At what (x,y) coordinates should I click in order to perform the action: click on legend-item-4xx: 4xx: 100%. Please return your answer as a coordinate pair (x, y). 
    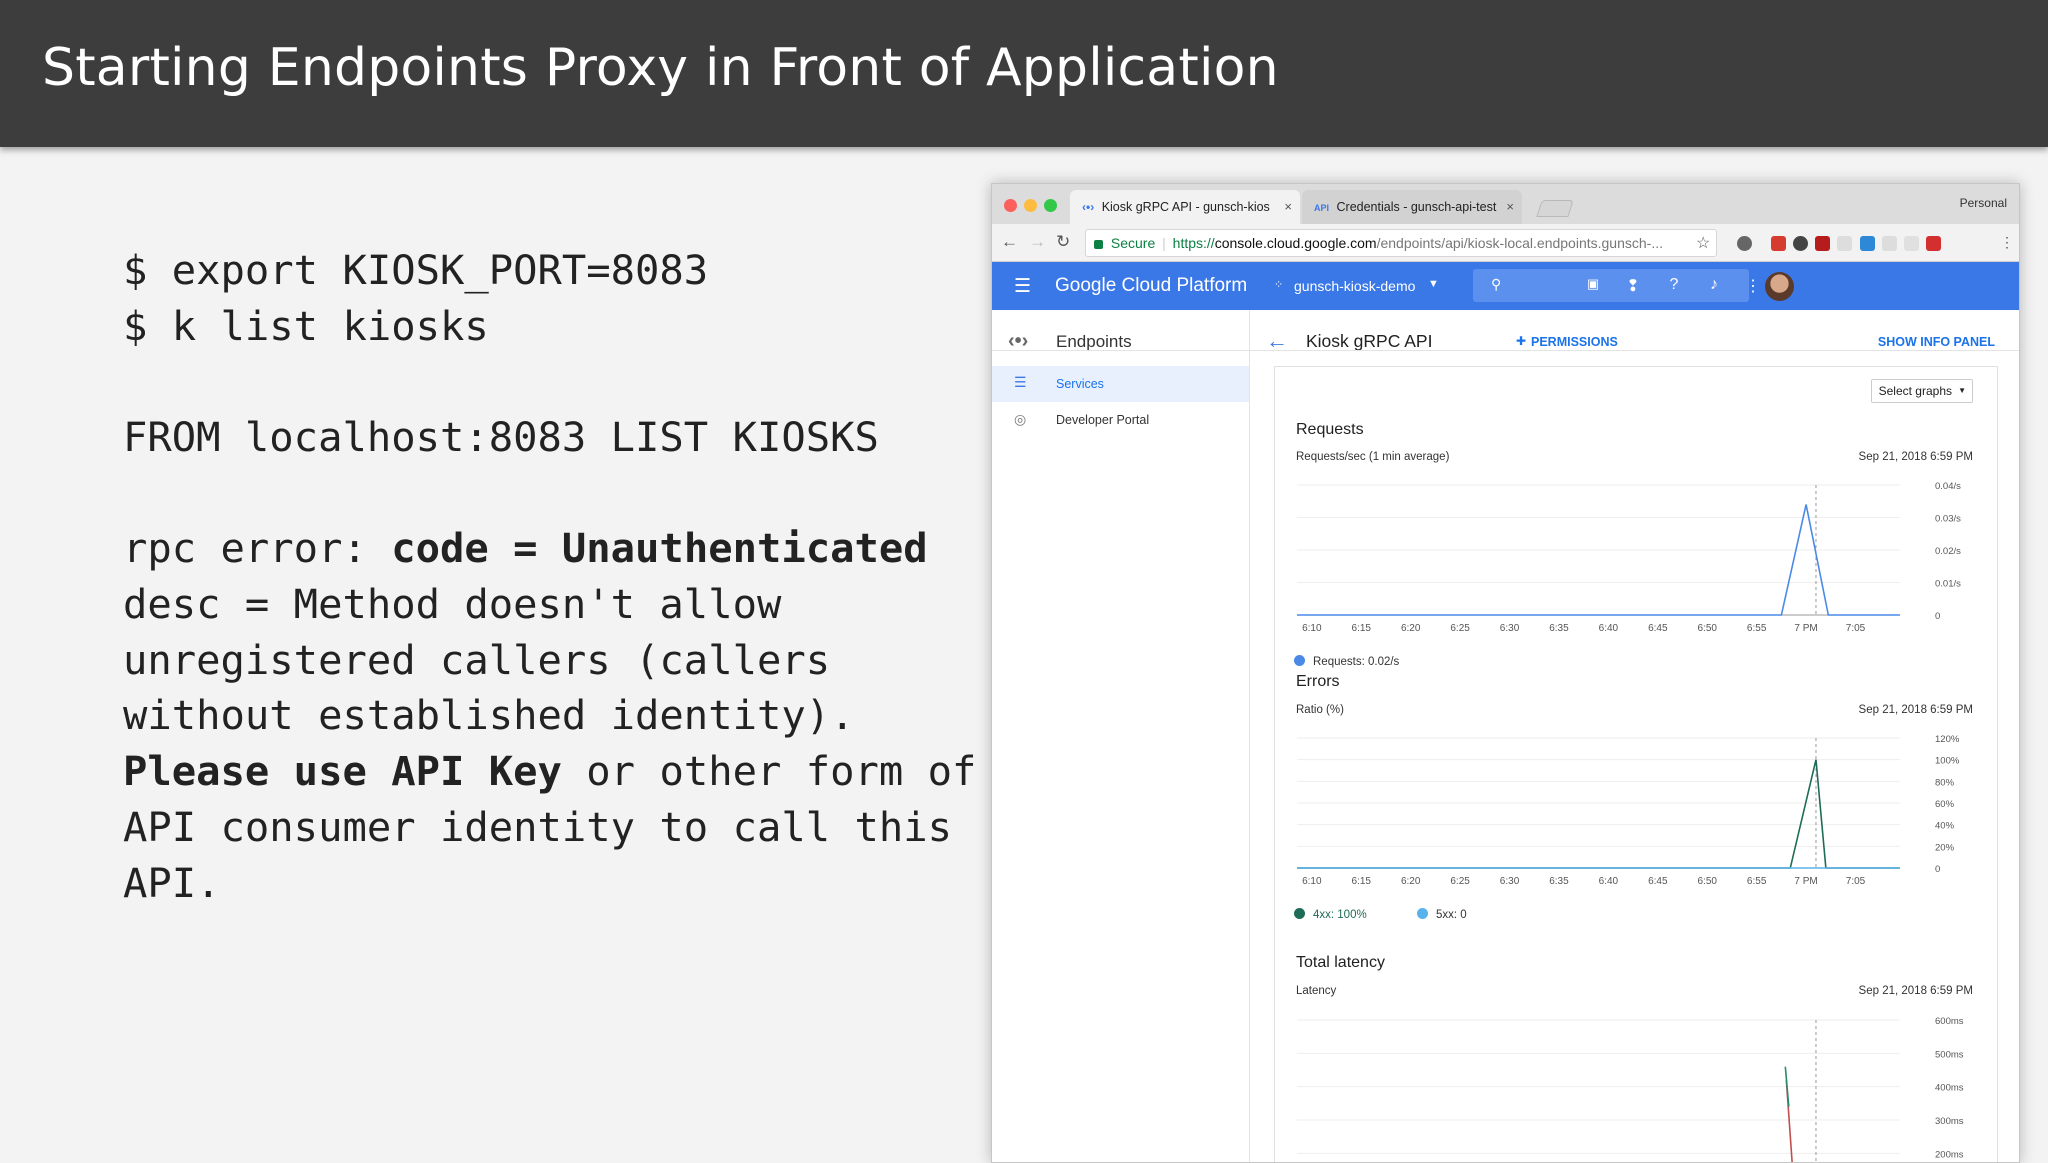
    Looking at the image, I should click on (1330, 914).